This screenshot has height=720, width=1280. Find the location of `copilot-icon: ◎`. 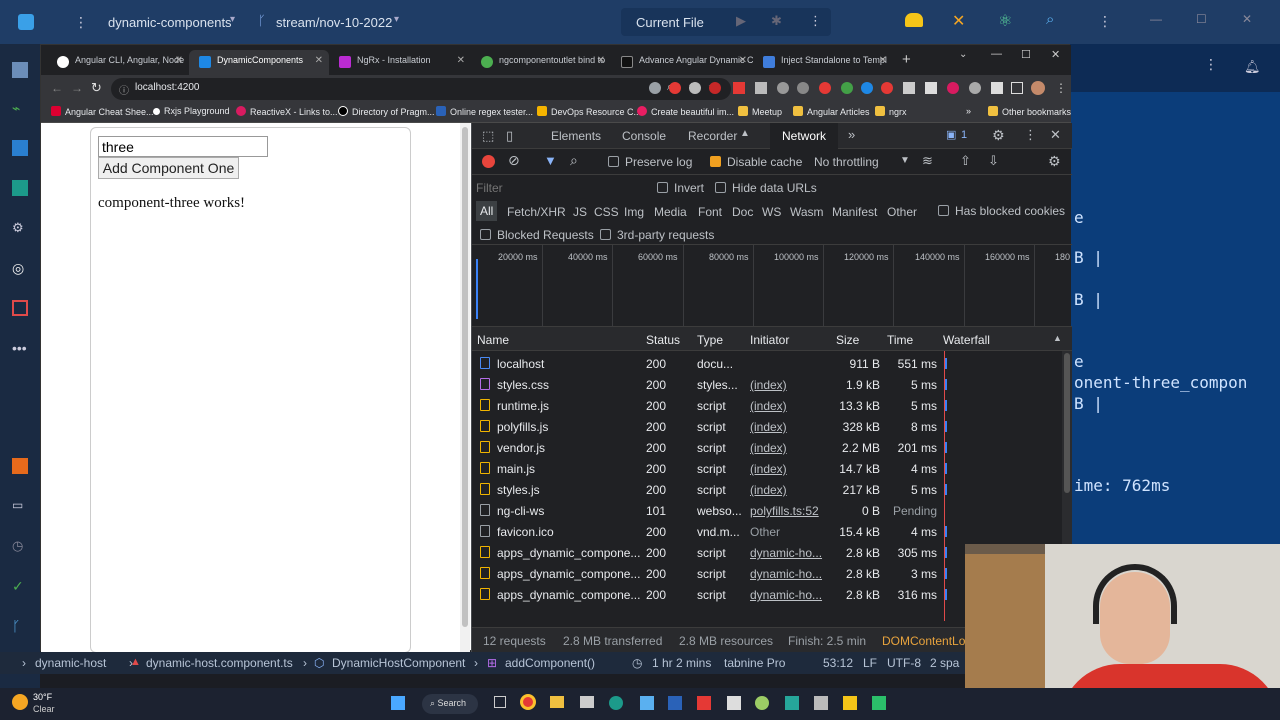

copilot-icon: ◎ is located at coordinates (20, 268).